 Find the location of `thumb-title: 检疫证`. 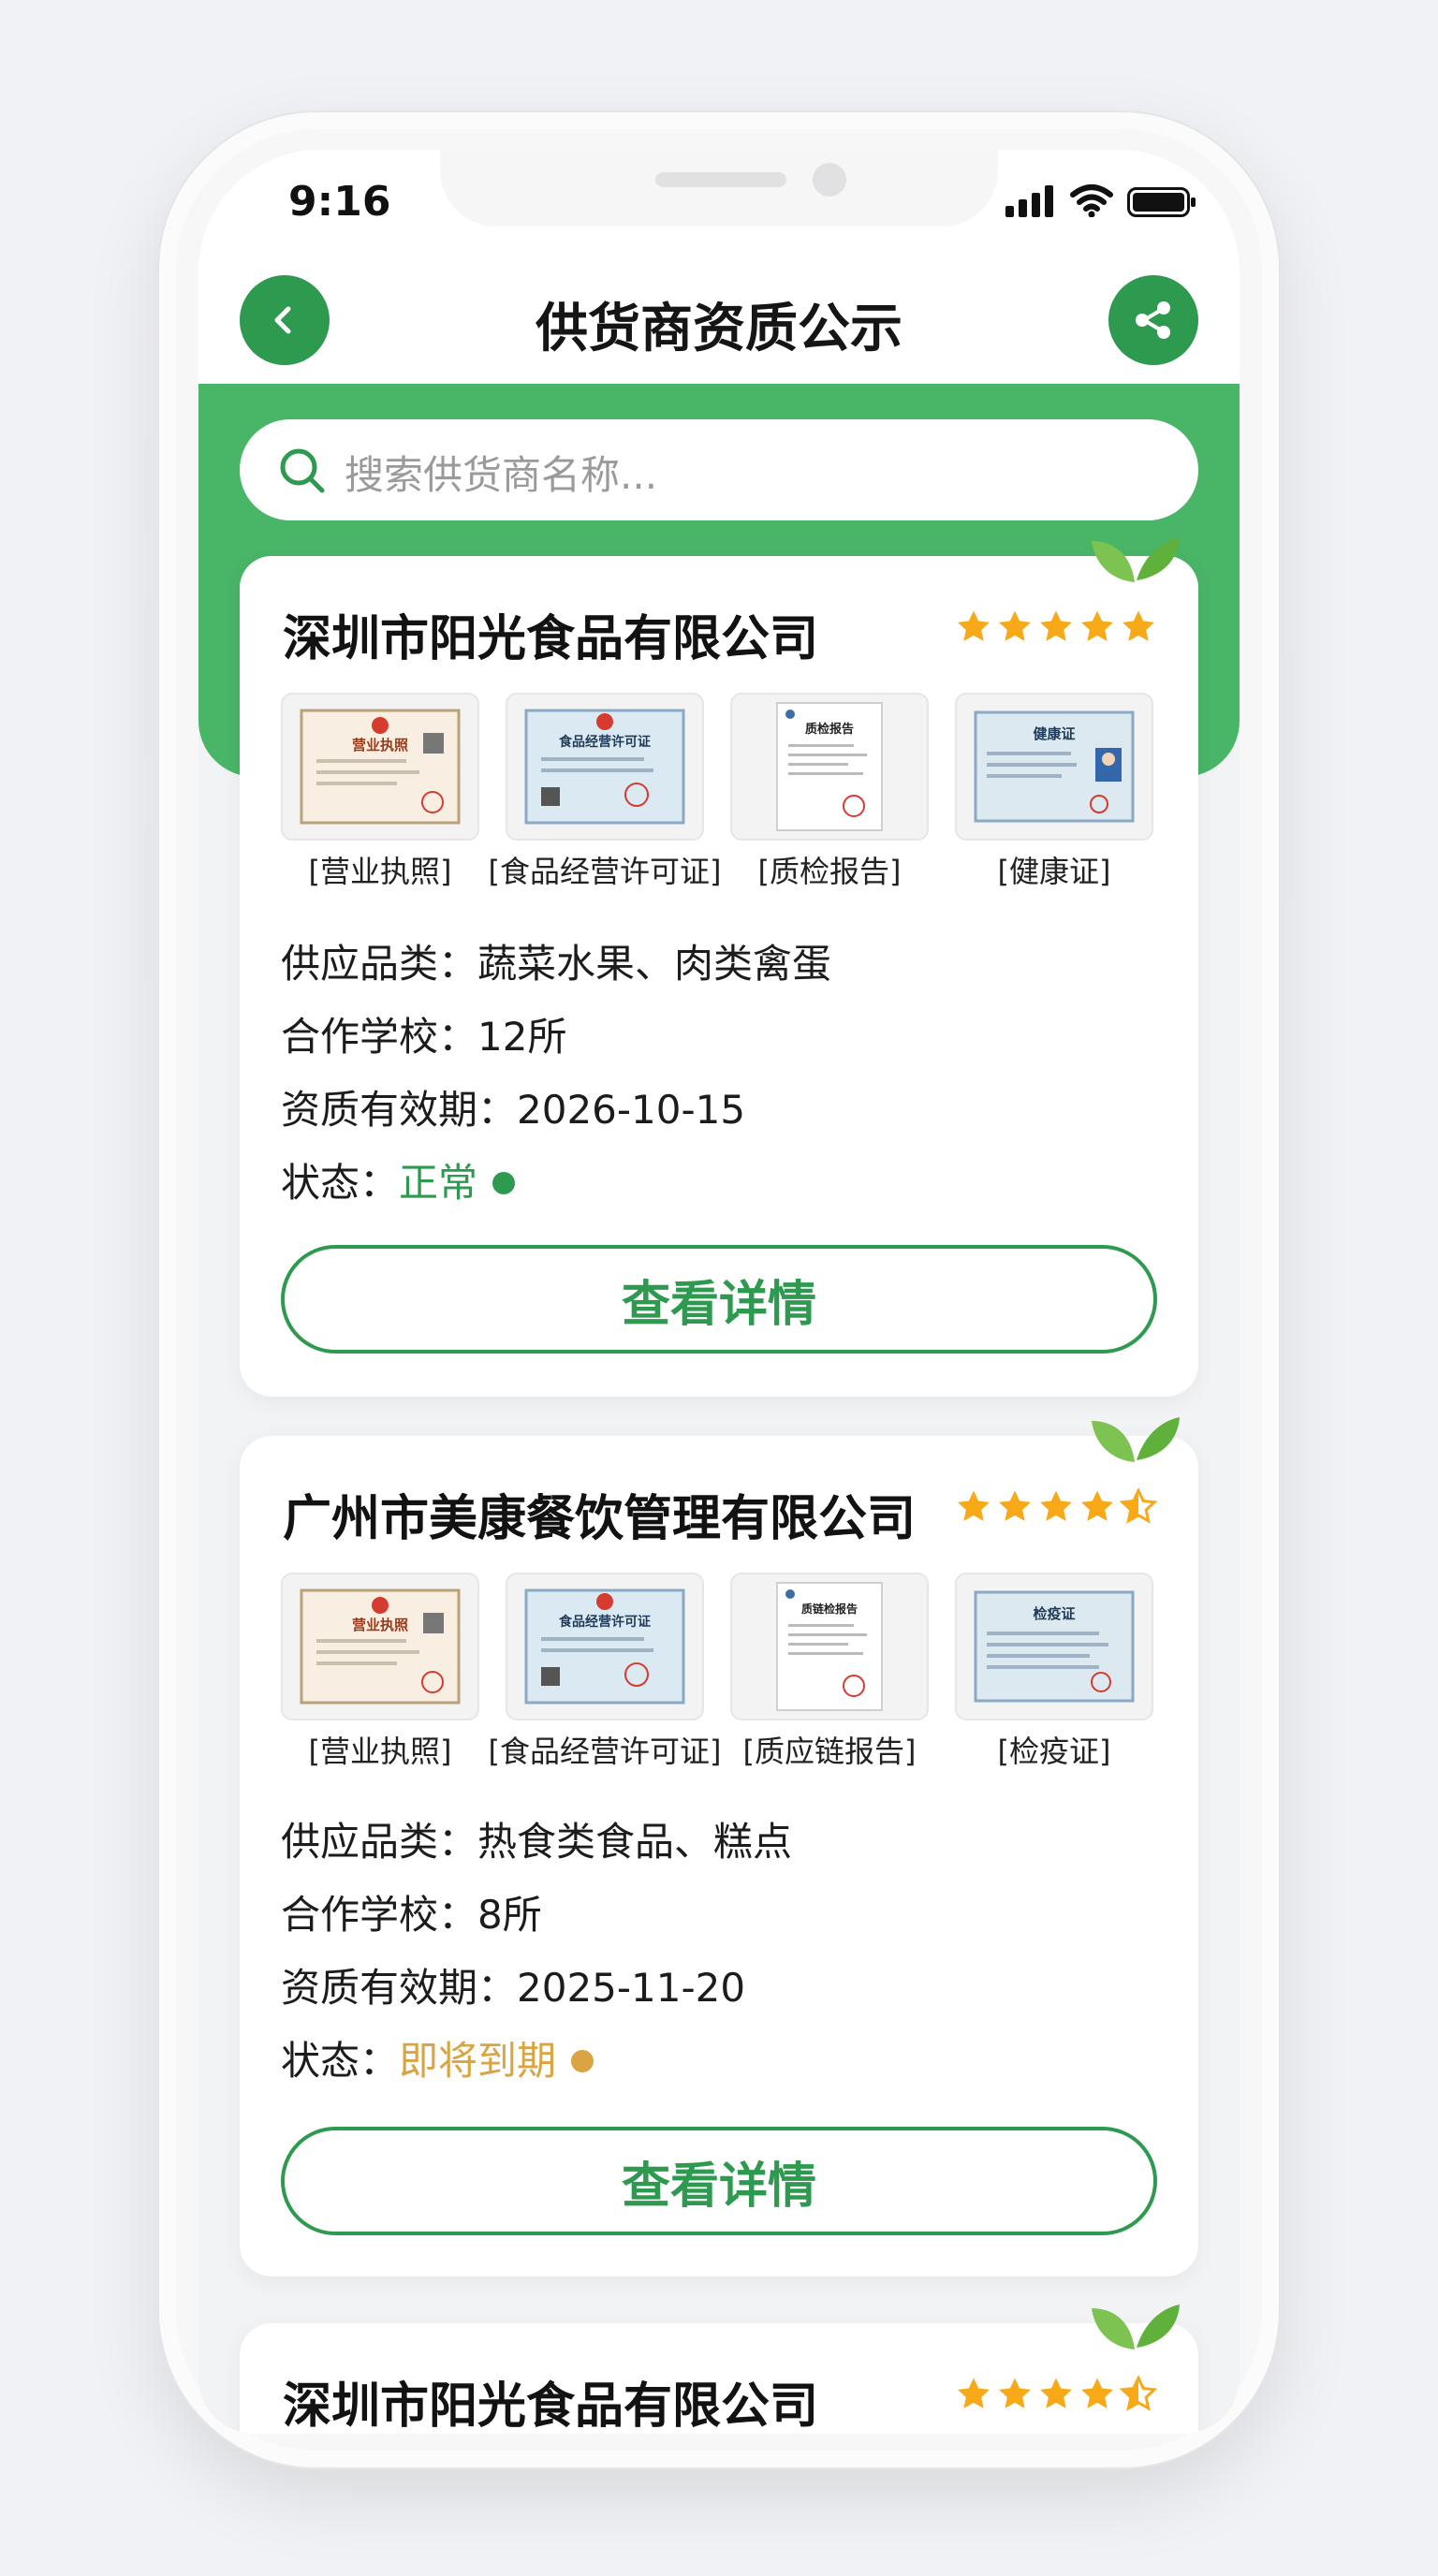

thumb-title: 检疫证 is located at coordinates (1054, 1614).